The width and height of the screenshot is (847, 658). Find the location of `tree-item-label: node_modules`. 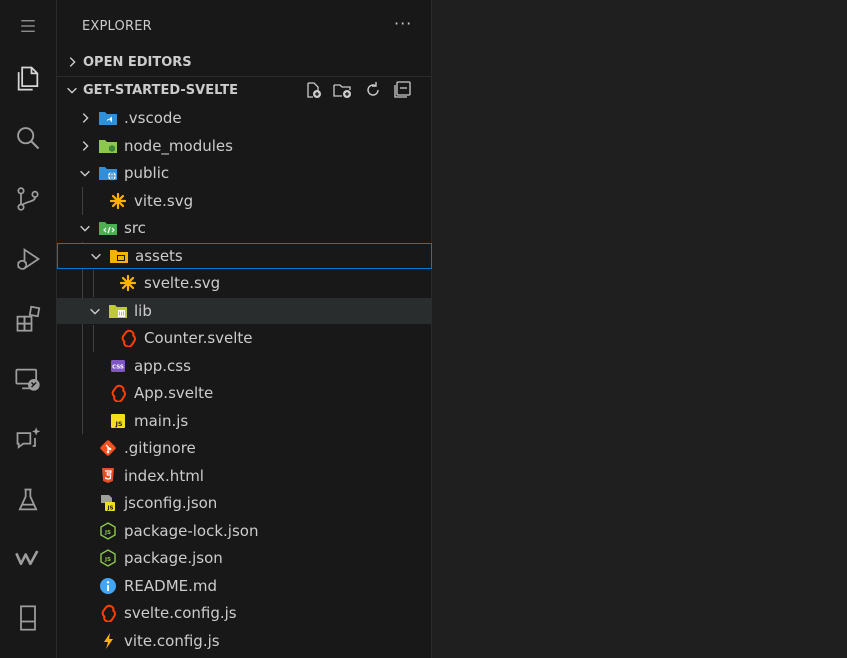

tree-item-label: node_modules is located at coordinates (178, 146).